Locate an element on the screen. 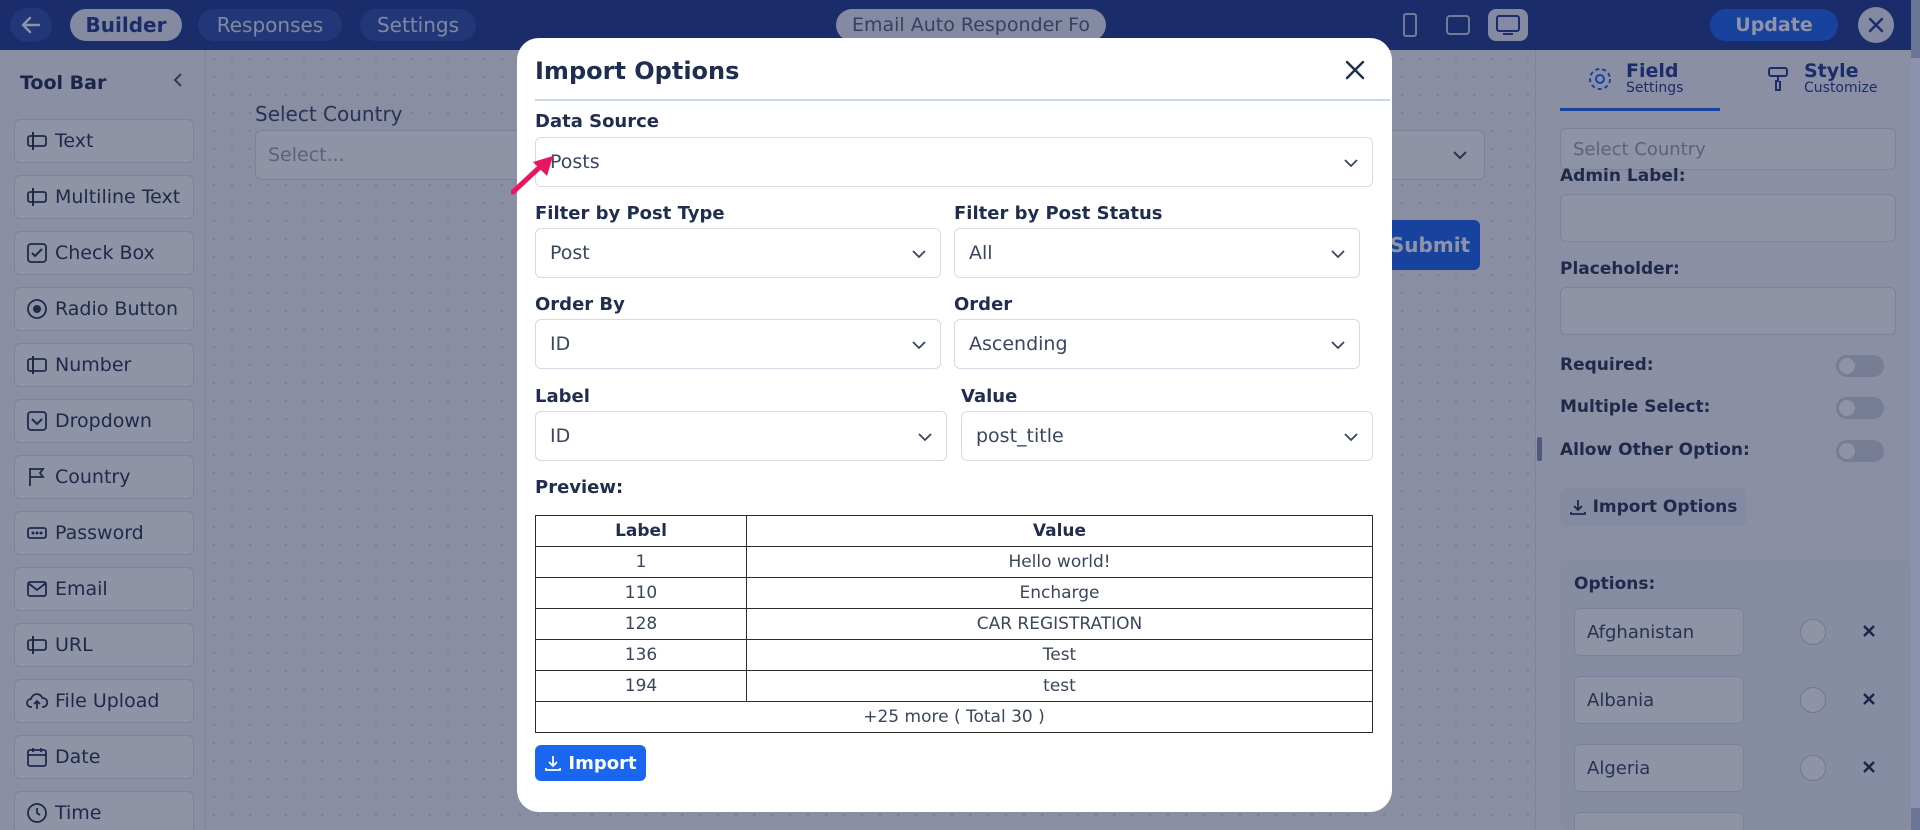 The width and height of the screenshot is (1920, 830). import-button: Import is located at coordinates (590, 763).